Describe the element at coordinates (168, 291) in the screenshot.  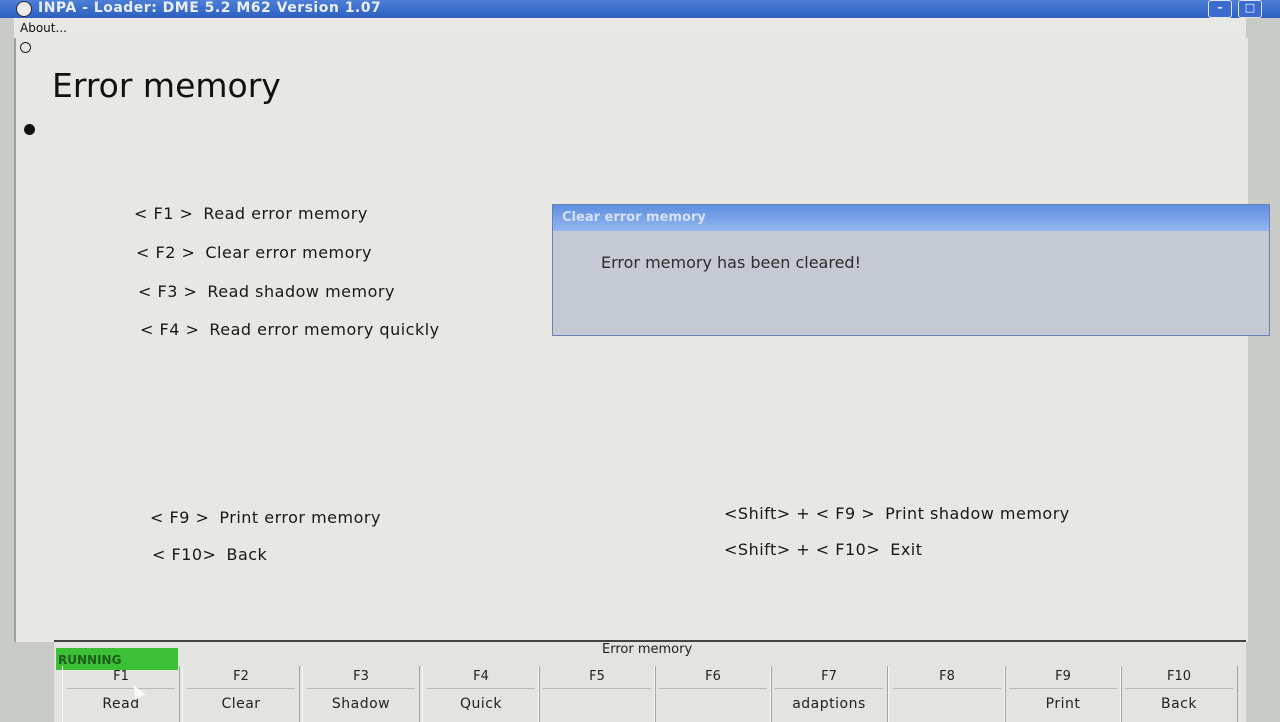
I see `option-key: < F3 >` at that location.